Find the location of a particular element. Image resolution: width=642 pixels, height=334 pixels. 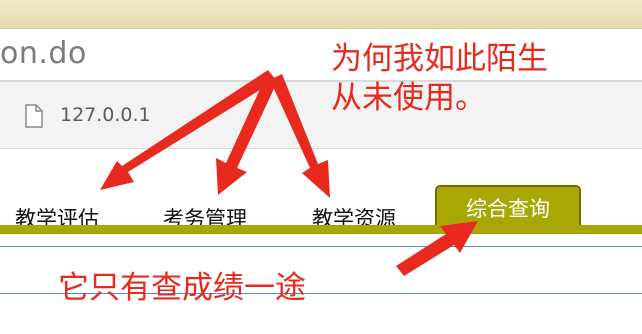

annotation-top-line2: 从未使用。 is located at coordinates (408, 98).